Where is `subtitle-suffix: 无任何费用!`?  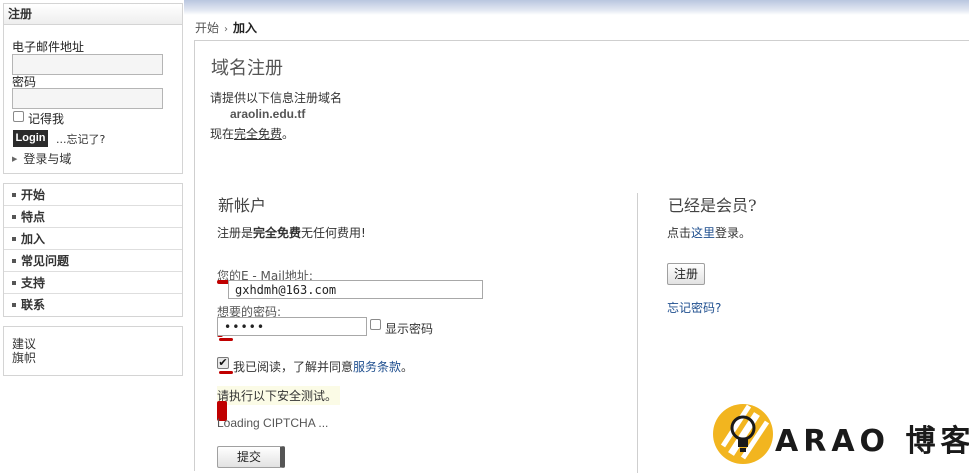
subtitle-suffix: 无任何费用! is located at coordinates (333, 233).